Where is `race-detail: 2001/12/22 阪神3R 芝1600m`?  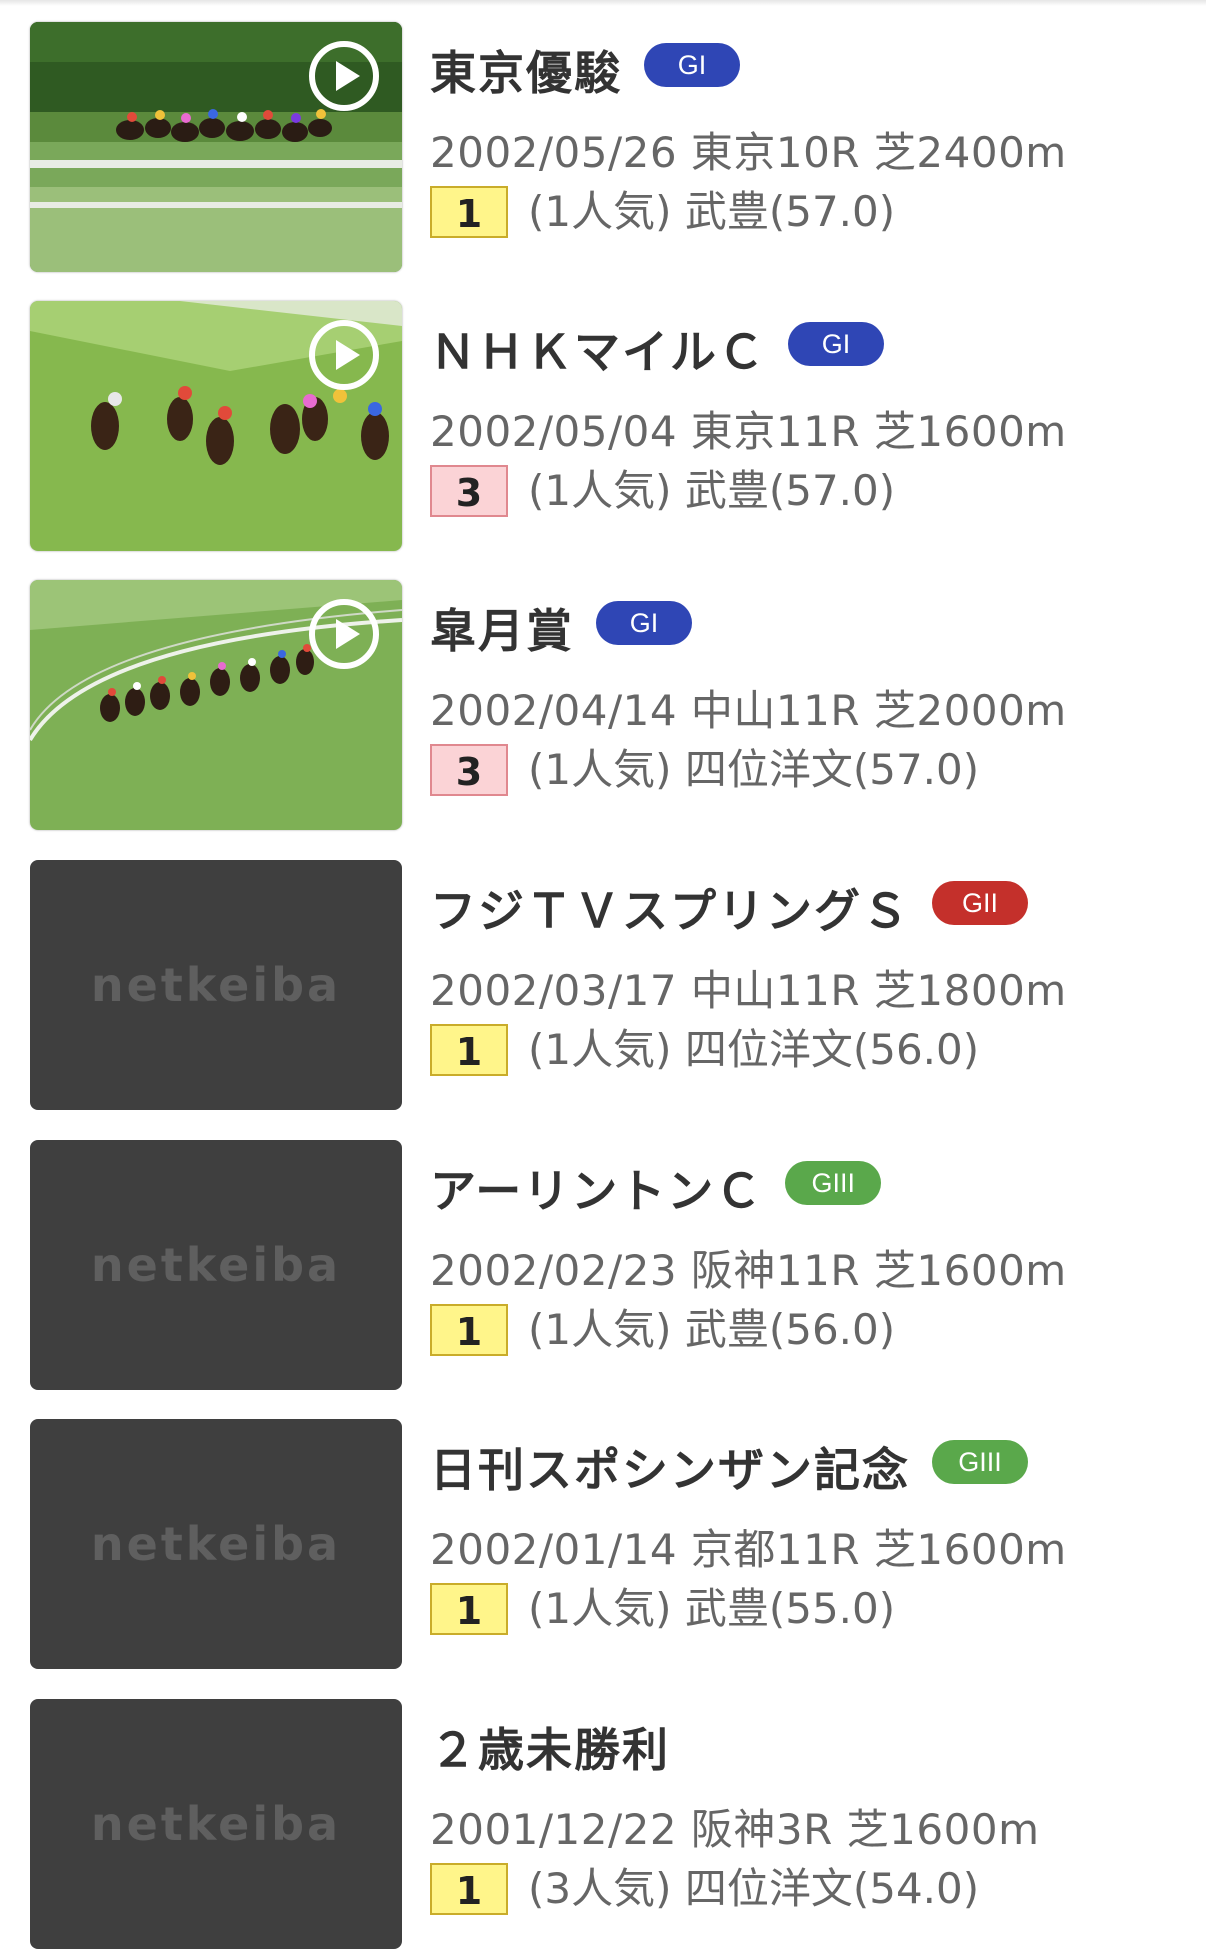 race-detail: 2001/12/22 阪神3R 芝1600m is located at coordinates (735, 1829).